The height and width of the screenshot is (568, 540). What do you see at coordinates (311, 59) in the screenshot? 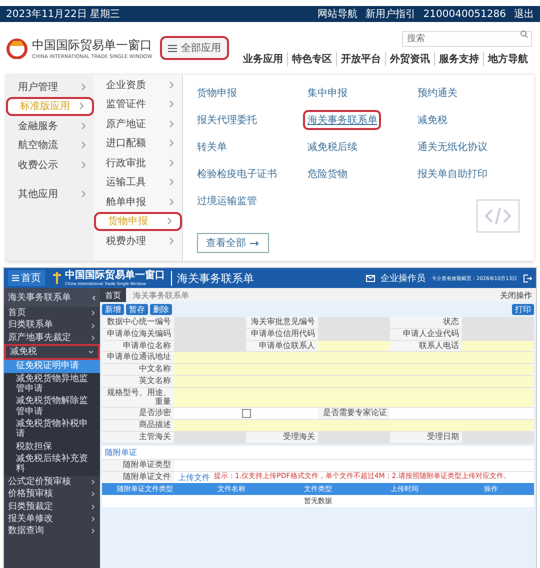
I see `nav-link: 特色专区` at bounding box center [311, 59].